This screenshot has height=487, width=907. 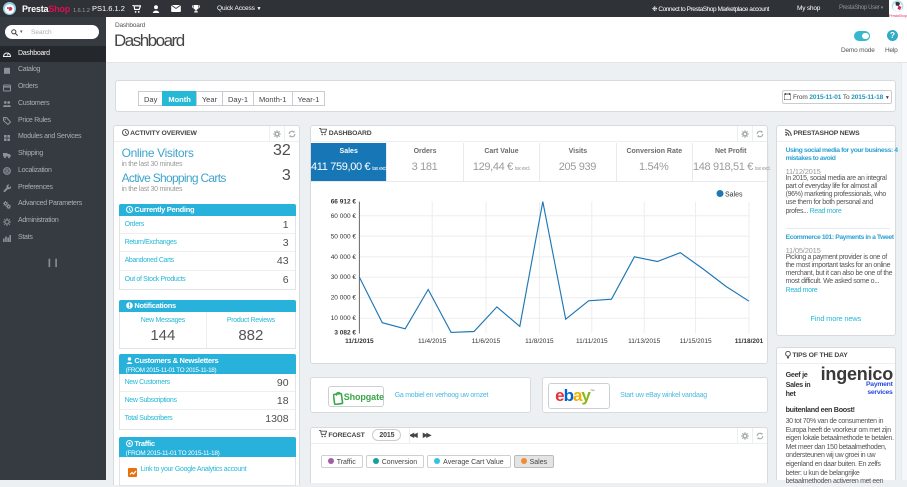 I want to click on svg-text: 11/15/2015, so click(x=696, y=341).